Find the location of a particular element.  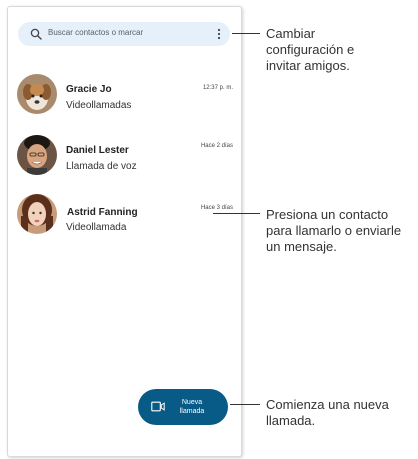

new-call-label: Nueva llamada is located at coordinates (192, 407).